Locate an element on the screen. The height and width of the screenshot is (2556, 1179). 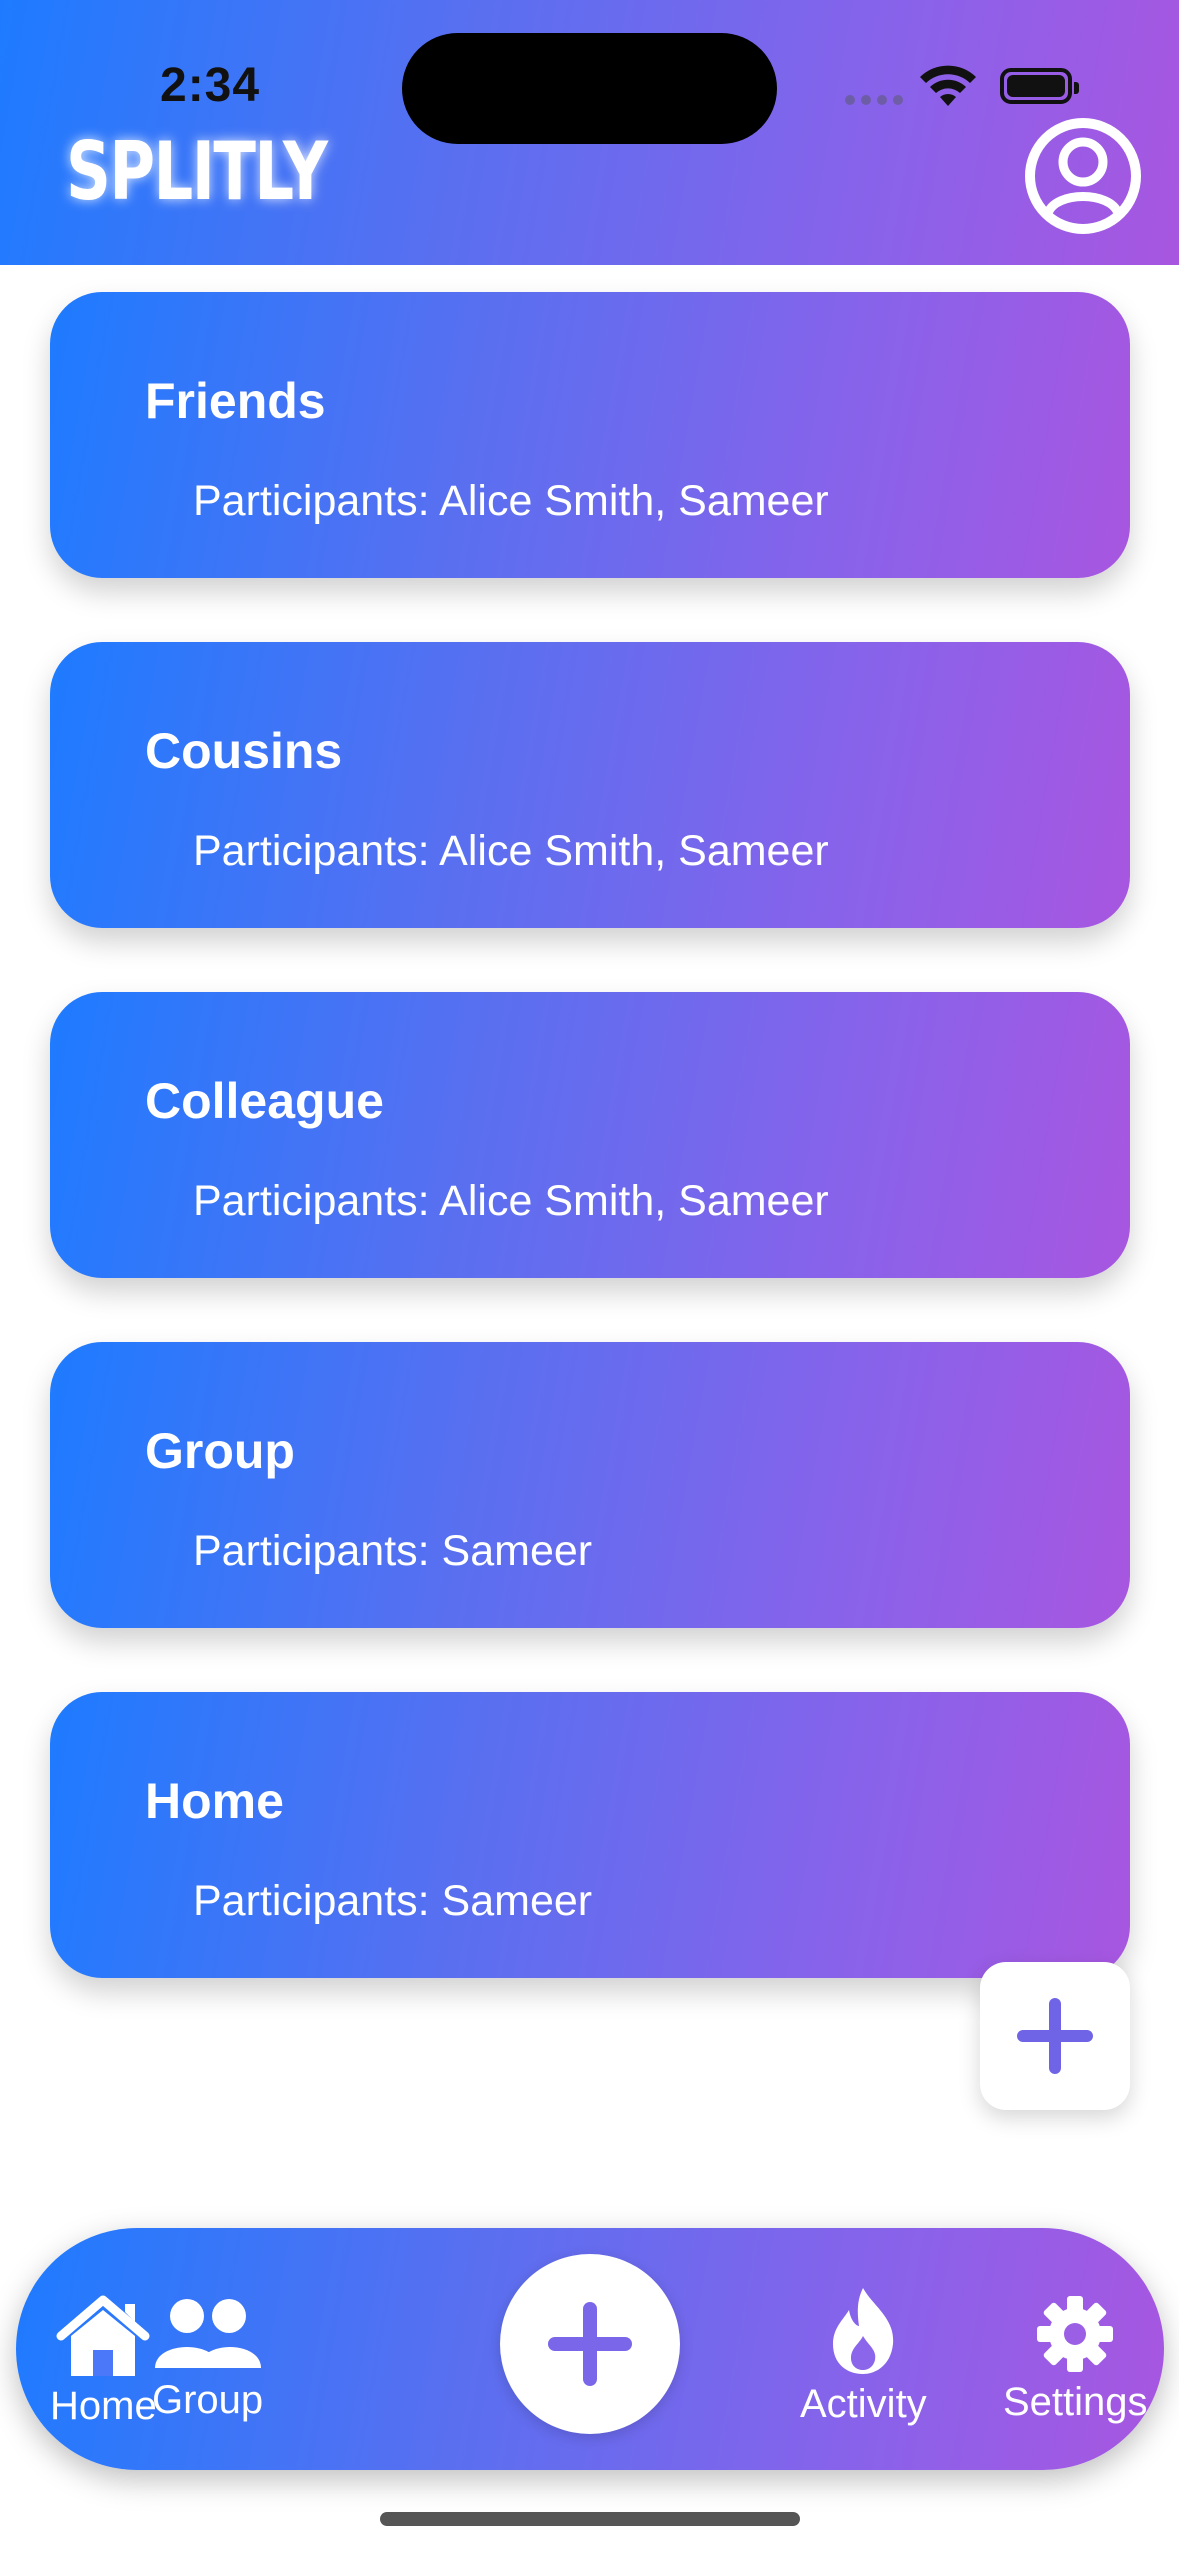
group-name: Home is located at coordinates (214, 1801).